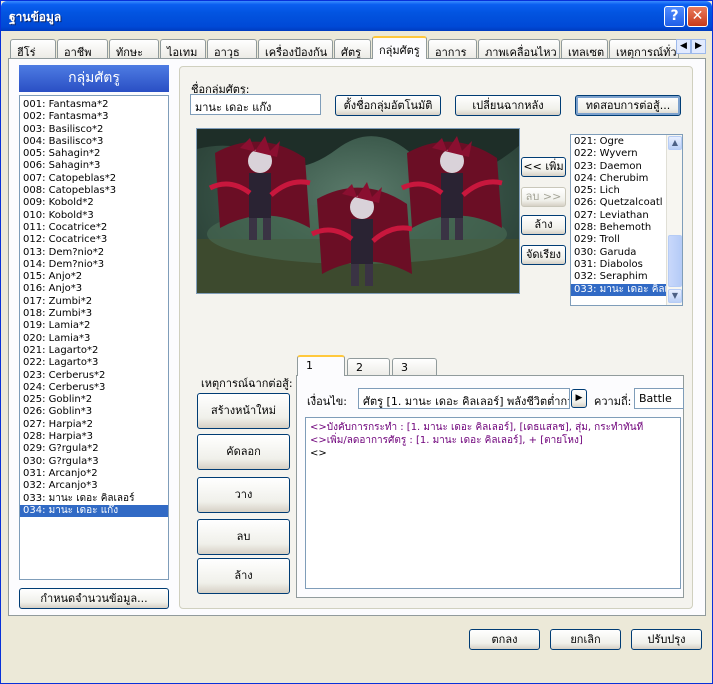 Image resolution: width=713 pixels, height=684 pixels. I want to click on troop-list-item: 025: Goblin*2, so click(94, 400).